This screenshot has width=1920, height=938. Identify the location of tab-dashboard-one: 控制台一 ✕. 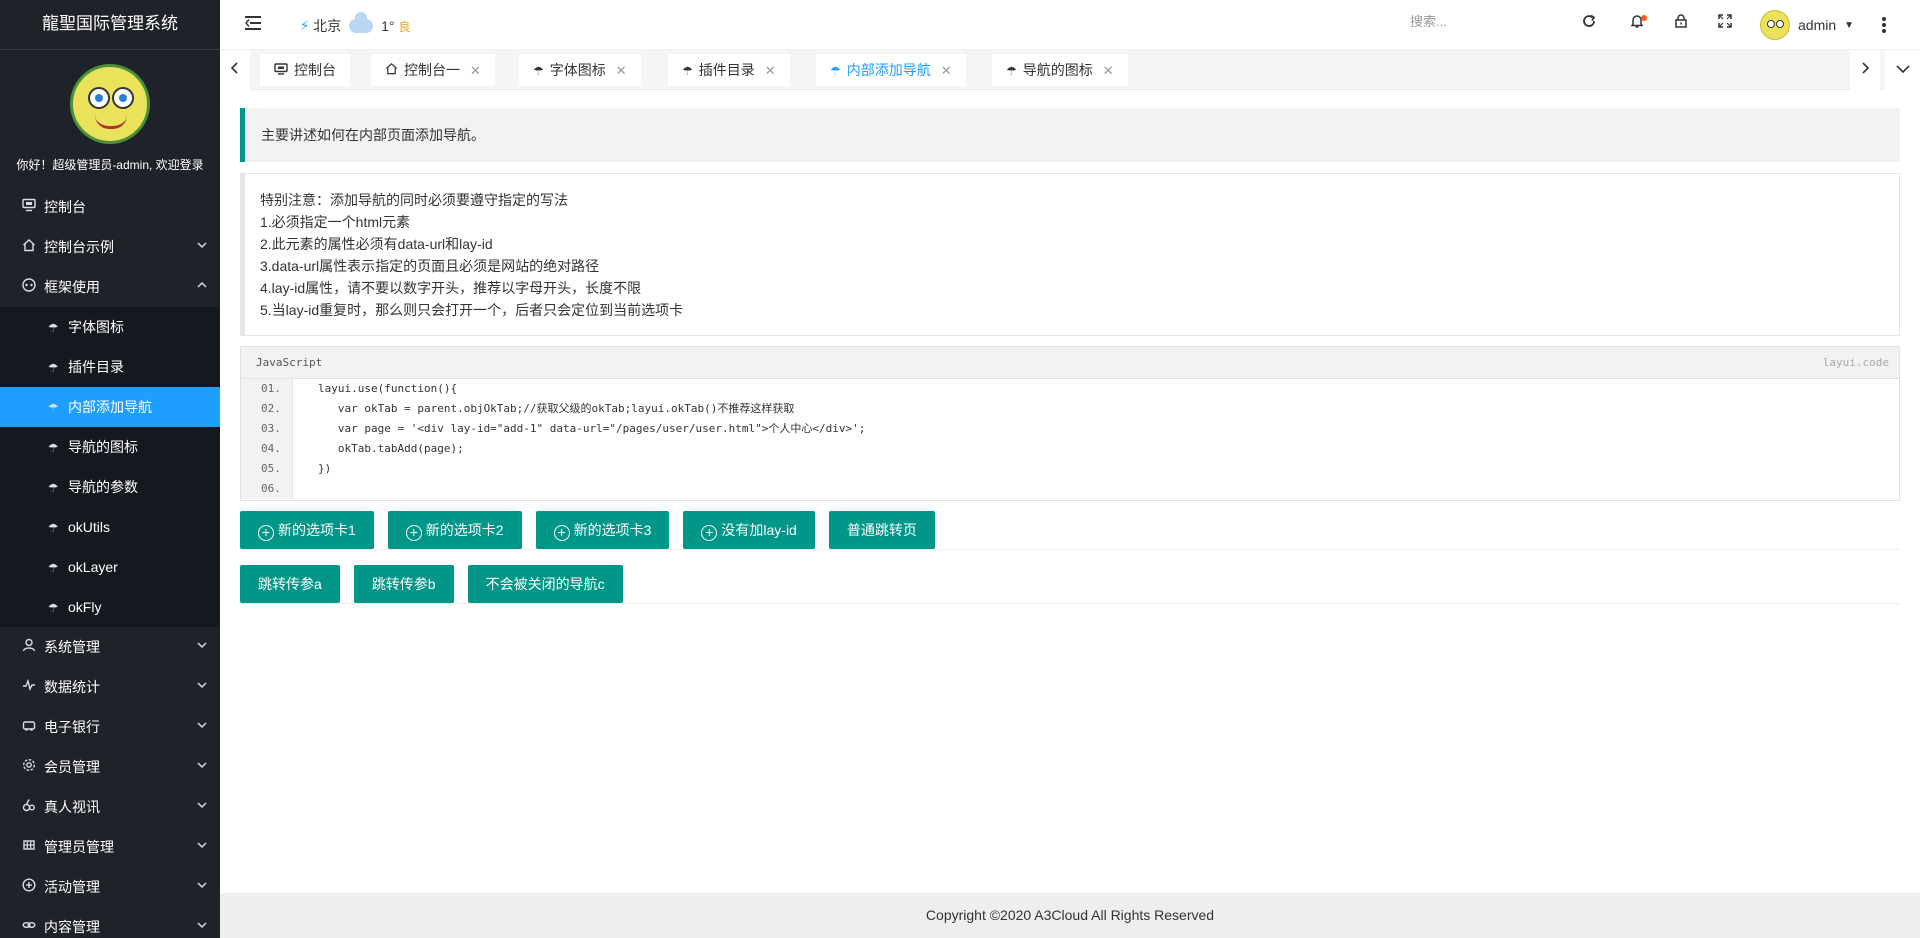
(433, 70).